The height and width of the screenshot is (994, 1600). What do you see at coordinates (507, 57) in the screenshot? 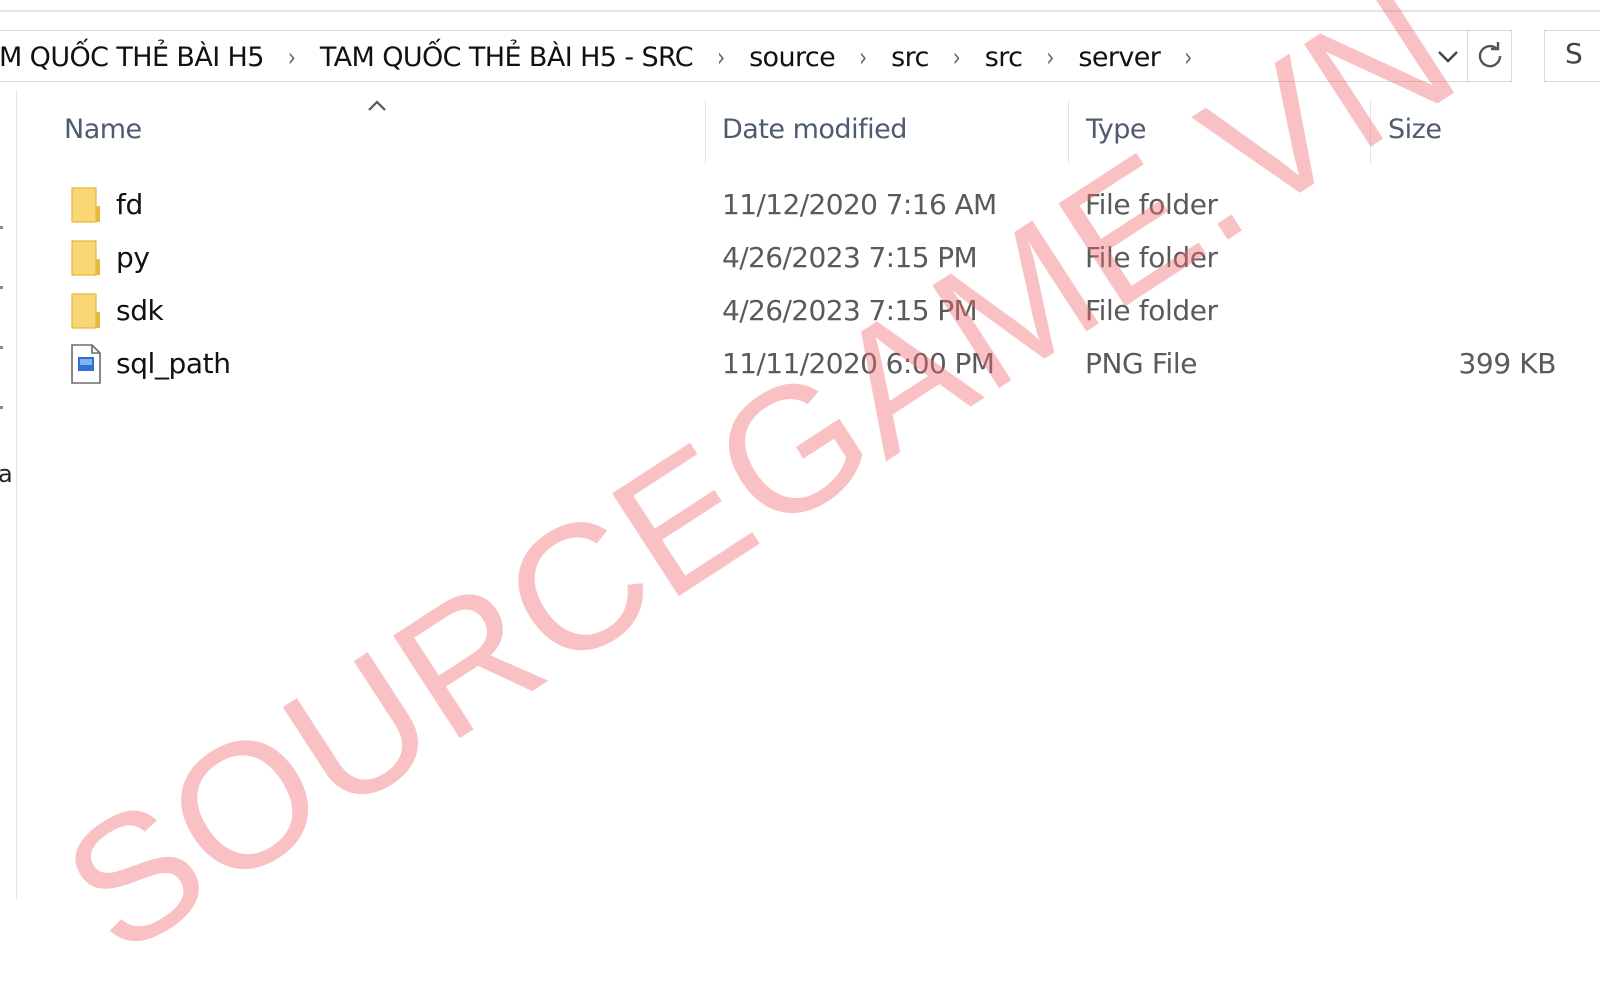
I see `breadcrumb-item: TAM QUỐC THẺ BÀI H5 - SRC` at bounding box center [507, 57].